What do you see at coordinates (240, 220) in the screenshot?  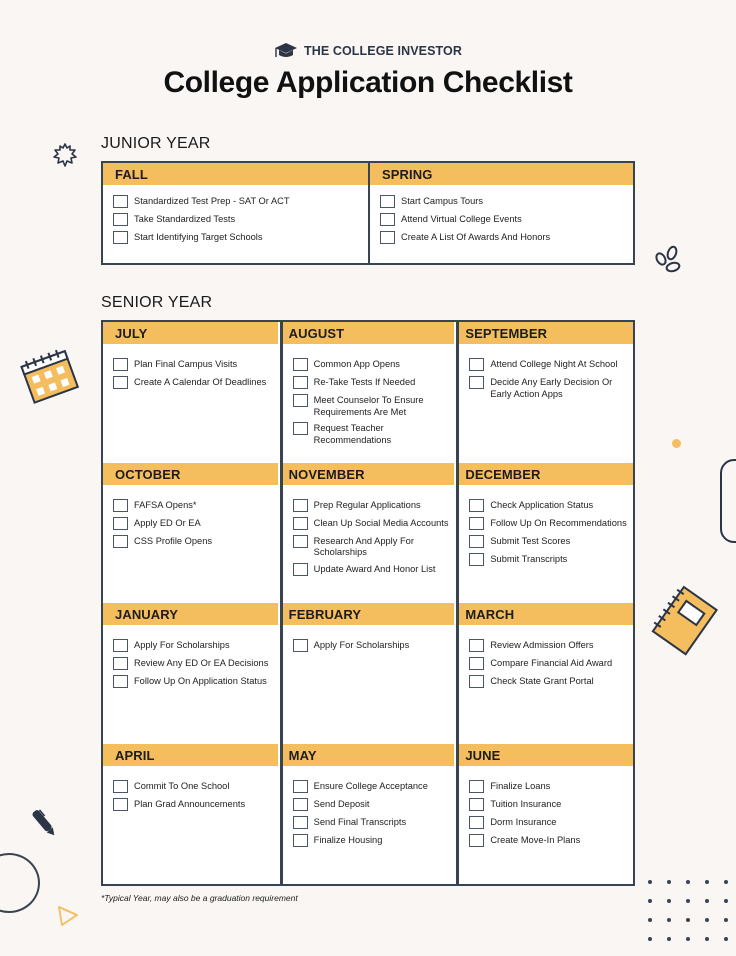 I see `checklist-item: Take Standardized Tests` at bounding box center [240, 220].